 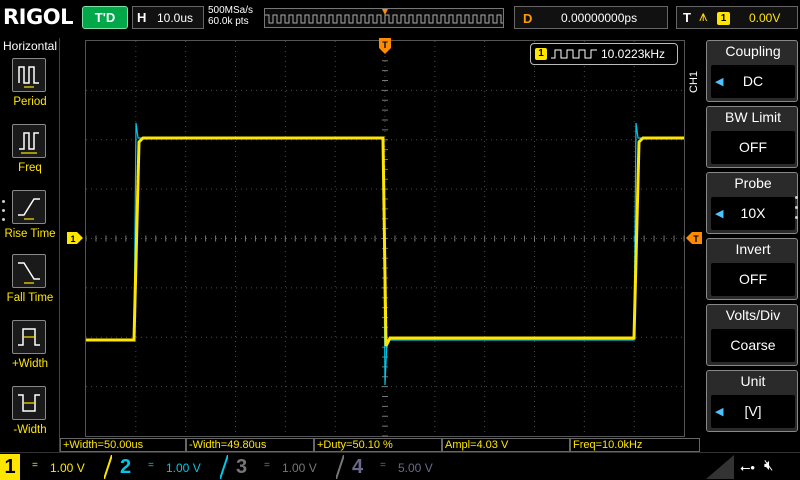 I want to click on acquisition-info: 500MSa/s 60.0k pts, so click(x=230, y=16).